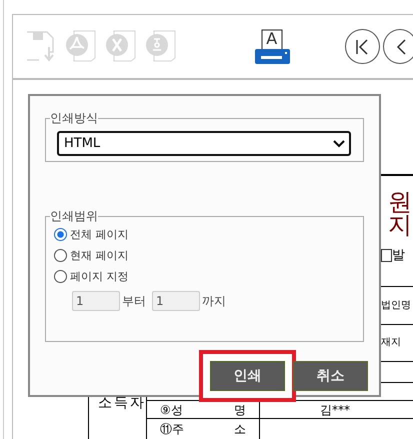 The width and height of the screenshot is (413, 439). I want to click on radio-option: 전체 페이지, so click(91, 234).